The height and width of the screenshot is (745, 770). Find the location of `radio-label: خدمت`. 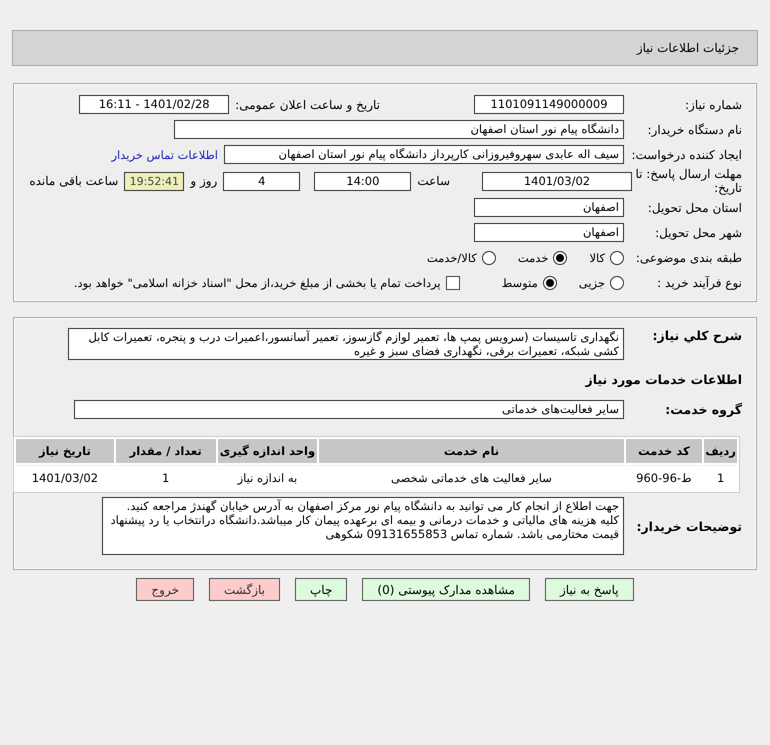

radio-label: خدمت is located at coordinates (533, 257).